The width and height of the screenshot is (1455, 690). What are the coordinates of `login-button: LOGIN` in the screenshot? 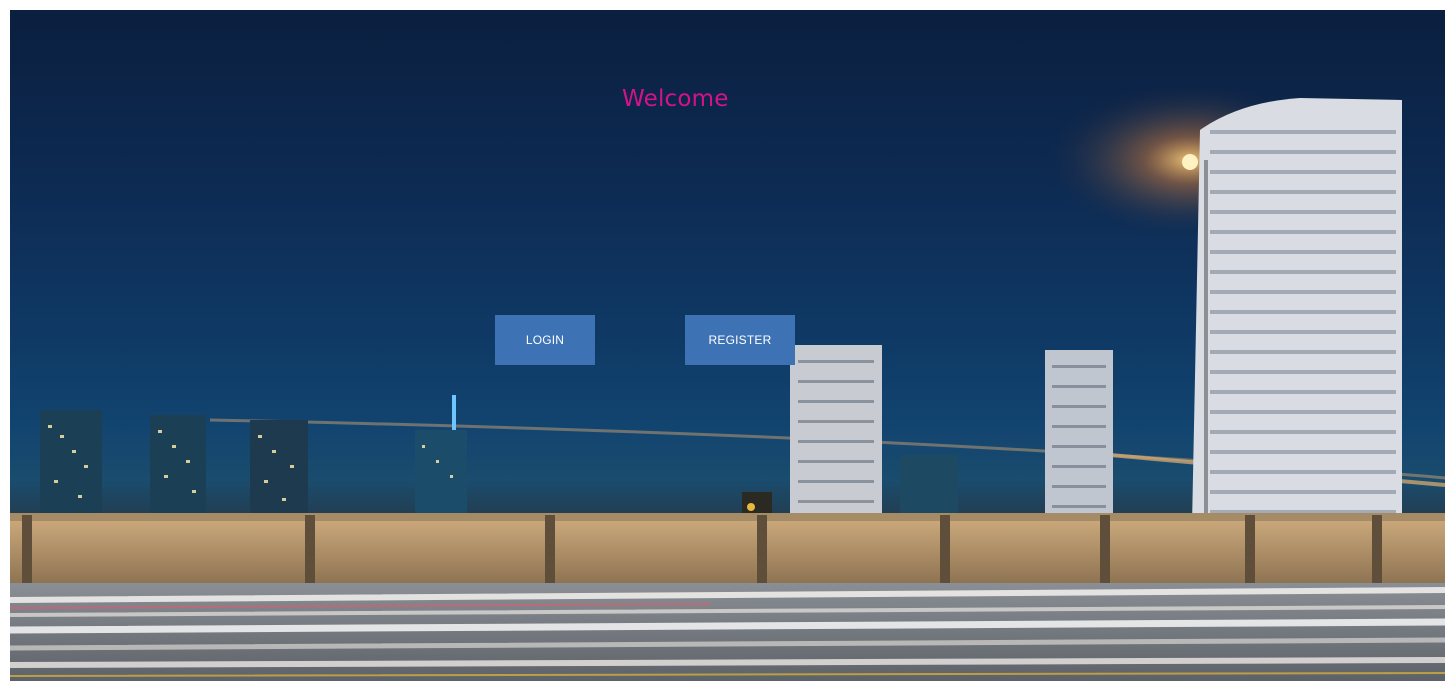 It's located at (545, 340).